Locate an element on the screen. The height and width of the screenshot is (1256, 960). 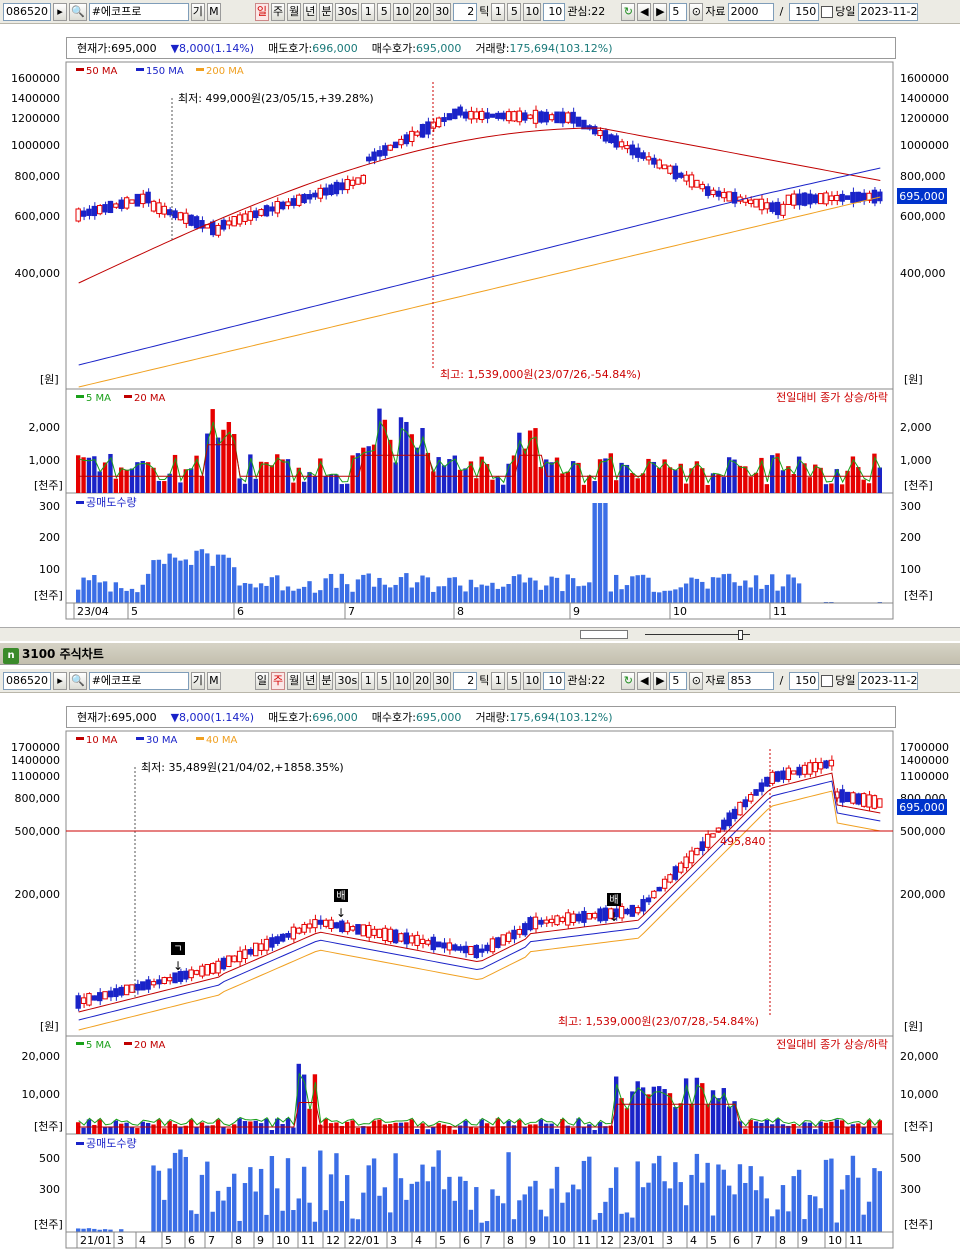
data-count-select: 853 is located at coordinates (750, 680).